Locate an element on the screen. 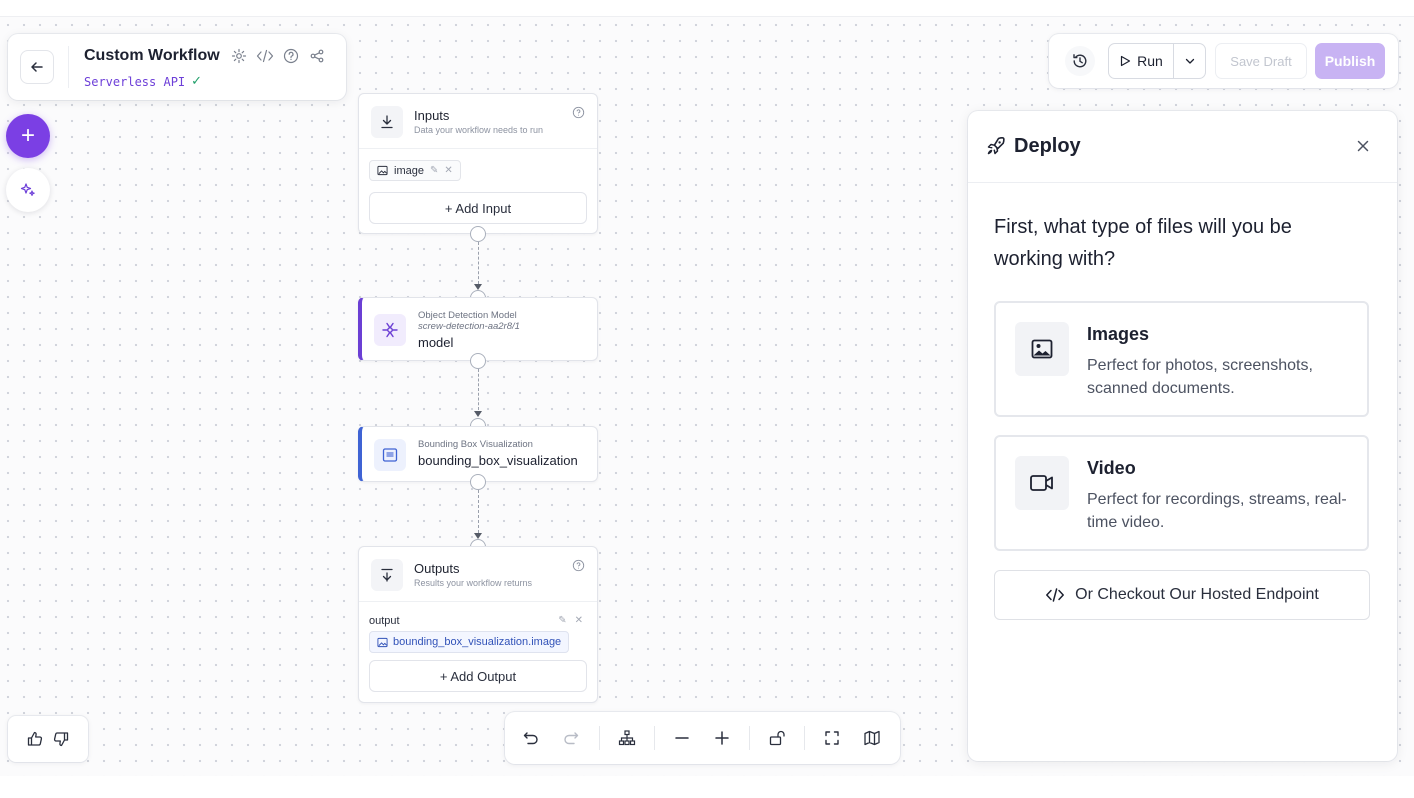  download-icon is located at coordinates (387, 122).